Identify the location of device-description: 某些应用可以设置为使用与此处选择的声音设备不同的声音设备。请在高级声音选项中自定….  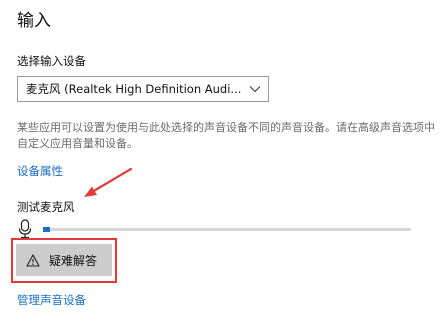
(226, 135).